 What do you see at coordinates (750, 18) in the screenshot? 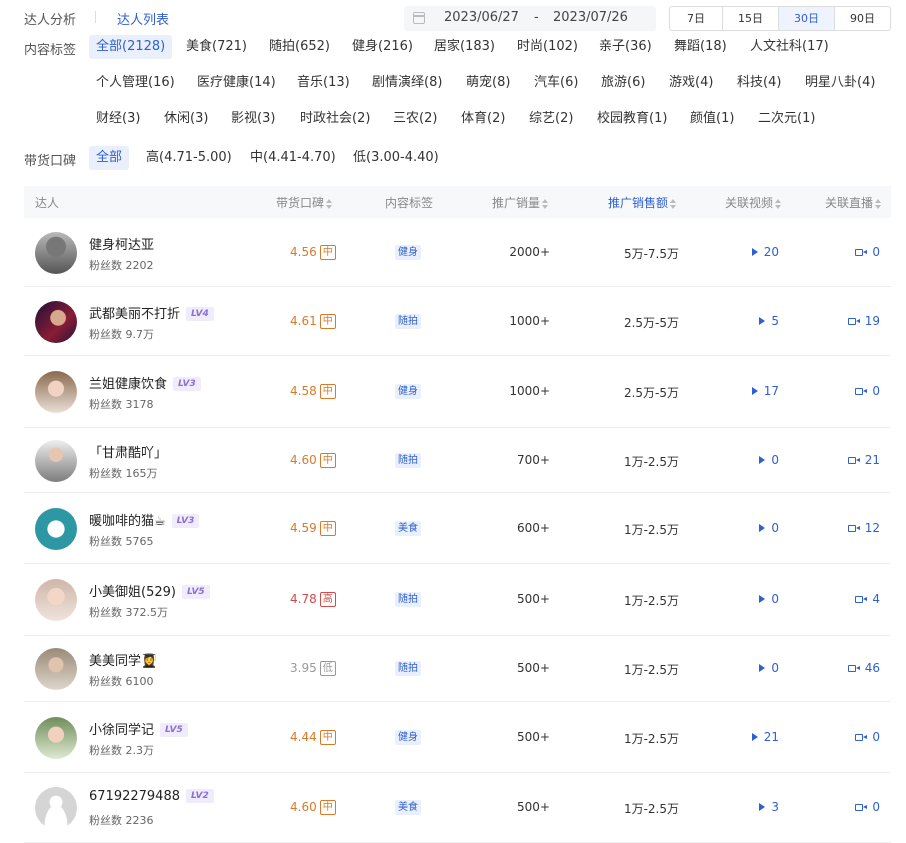
I see `range-15d-button: 15日` at bounding box center [750, 18].